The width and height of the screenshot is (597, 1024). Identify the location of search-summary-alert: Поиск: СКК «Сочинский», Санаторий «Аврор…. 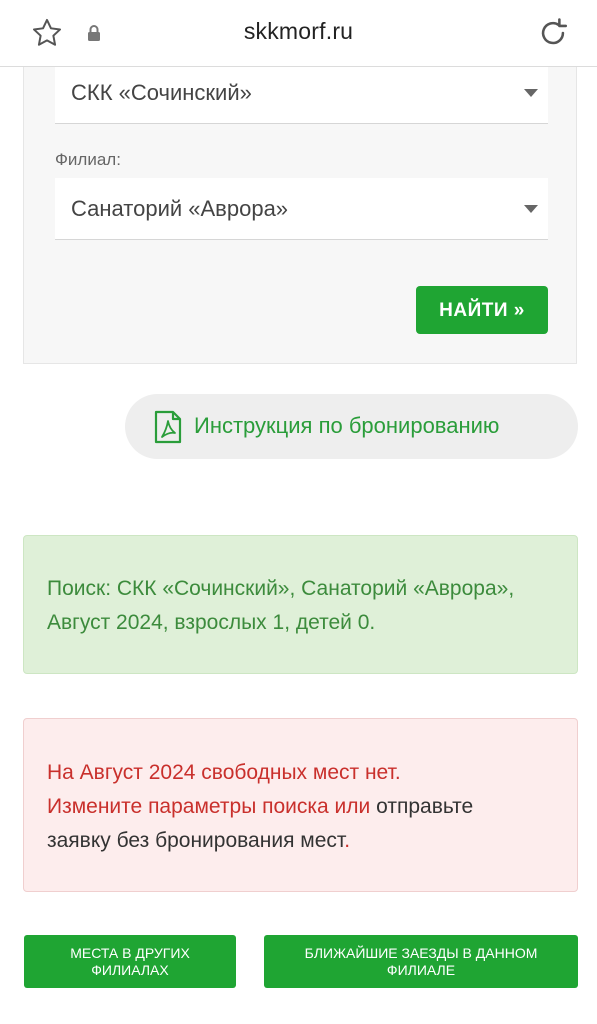
(300, 604).